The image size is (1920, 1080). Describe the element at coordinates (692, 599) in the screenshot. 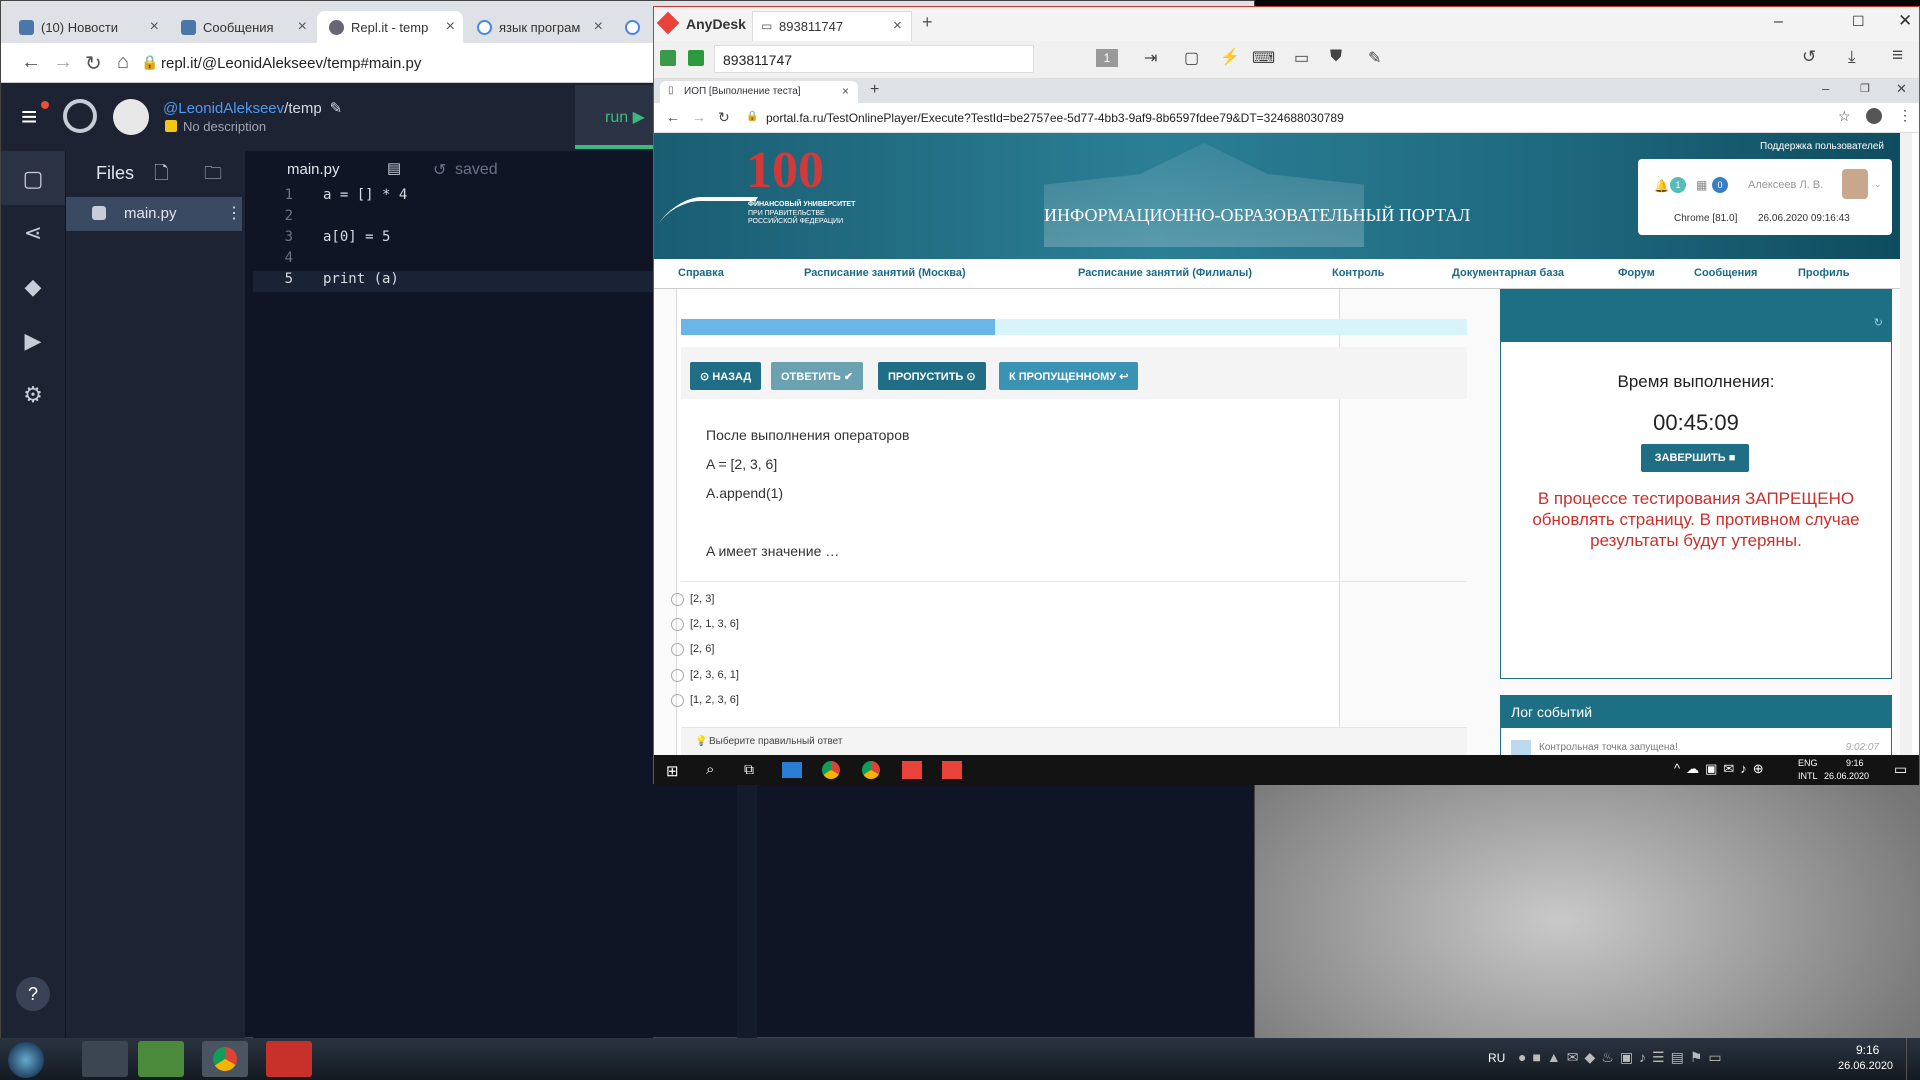

I see `answer-option: [2, 3]` at that location.